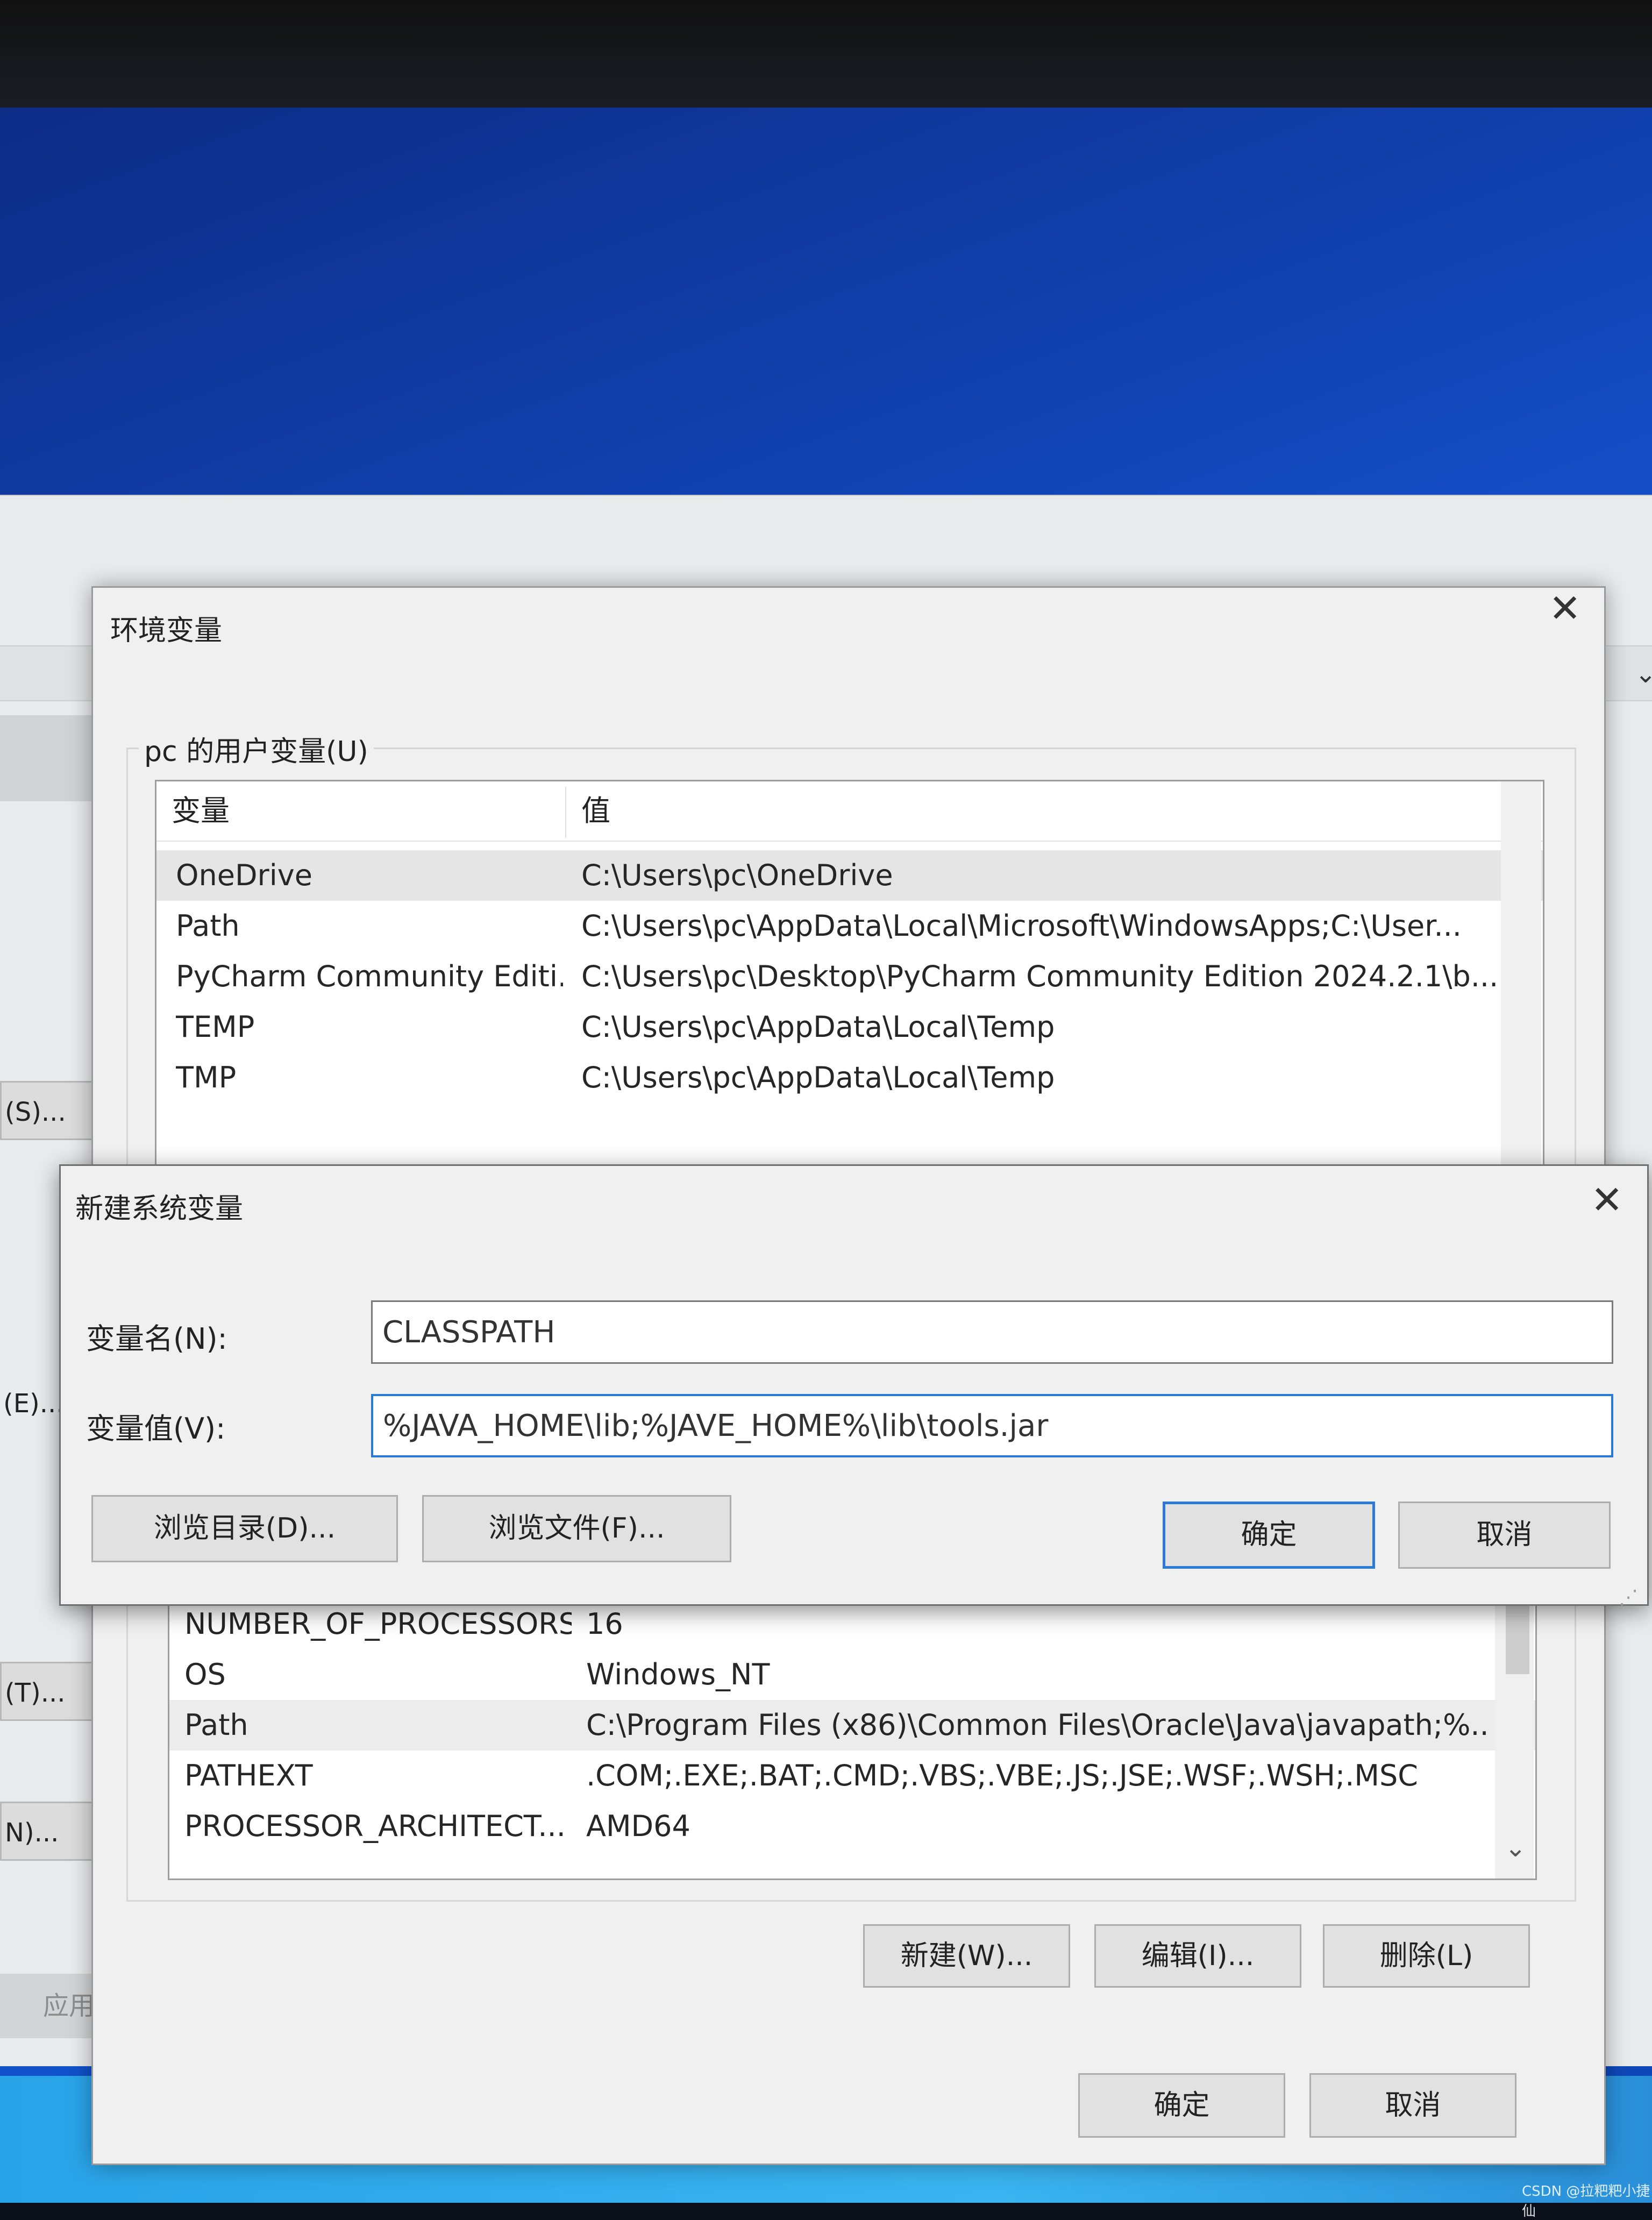  What do you see at coordinates (852, 1674) in the screenshot?
I see `table-row: OS Windows_NT` at bounding box center [852, 1674].